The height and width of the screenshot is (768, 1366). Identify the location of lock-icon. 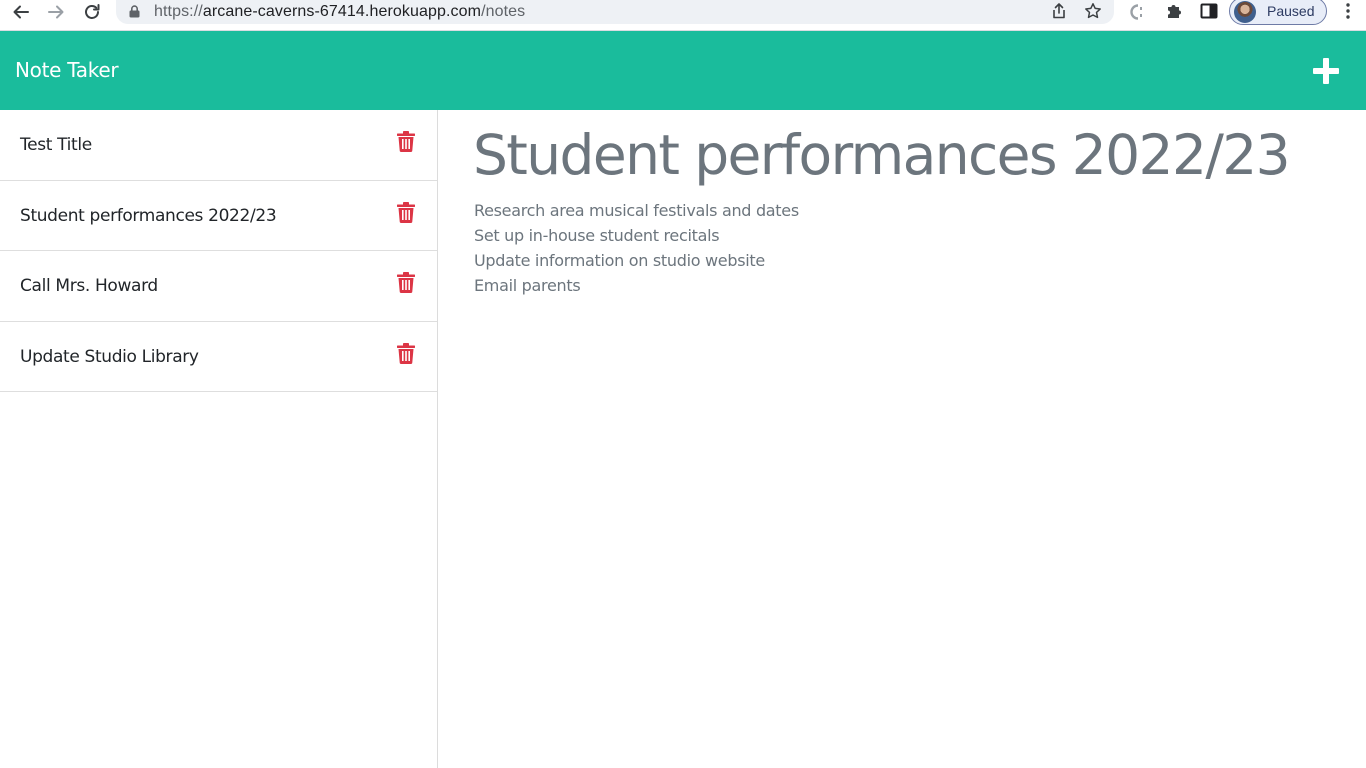
(134, 11).